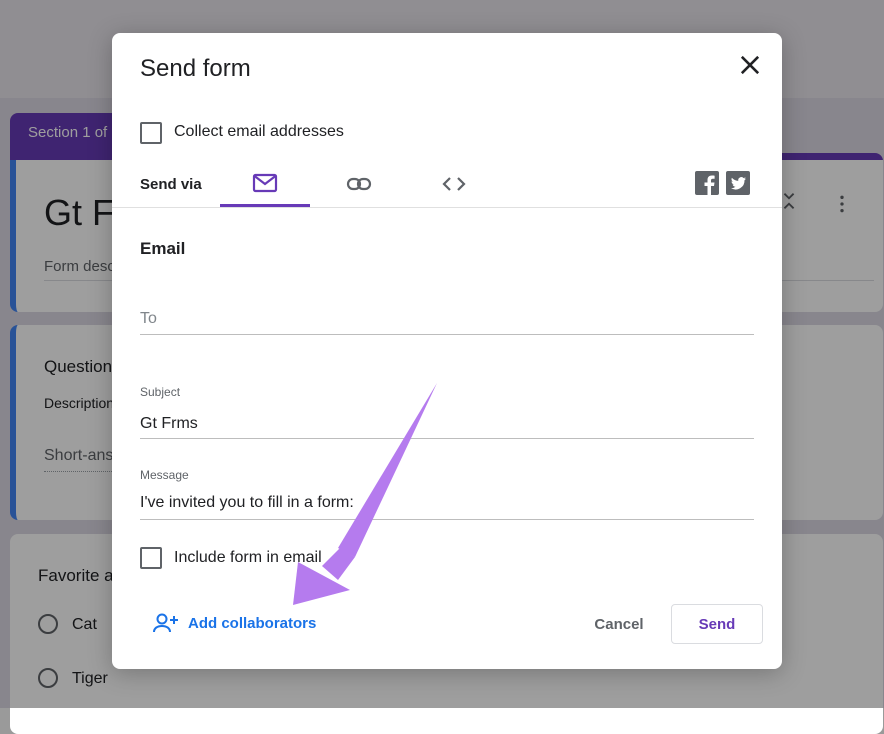 The height and width of the screenshot is (734, 884). What do you see at coordinates (247, 503) in the screenshot?
I see `message-input: I've invited you to fill in a form:` at bounding box center [247, 503].